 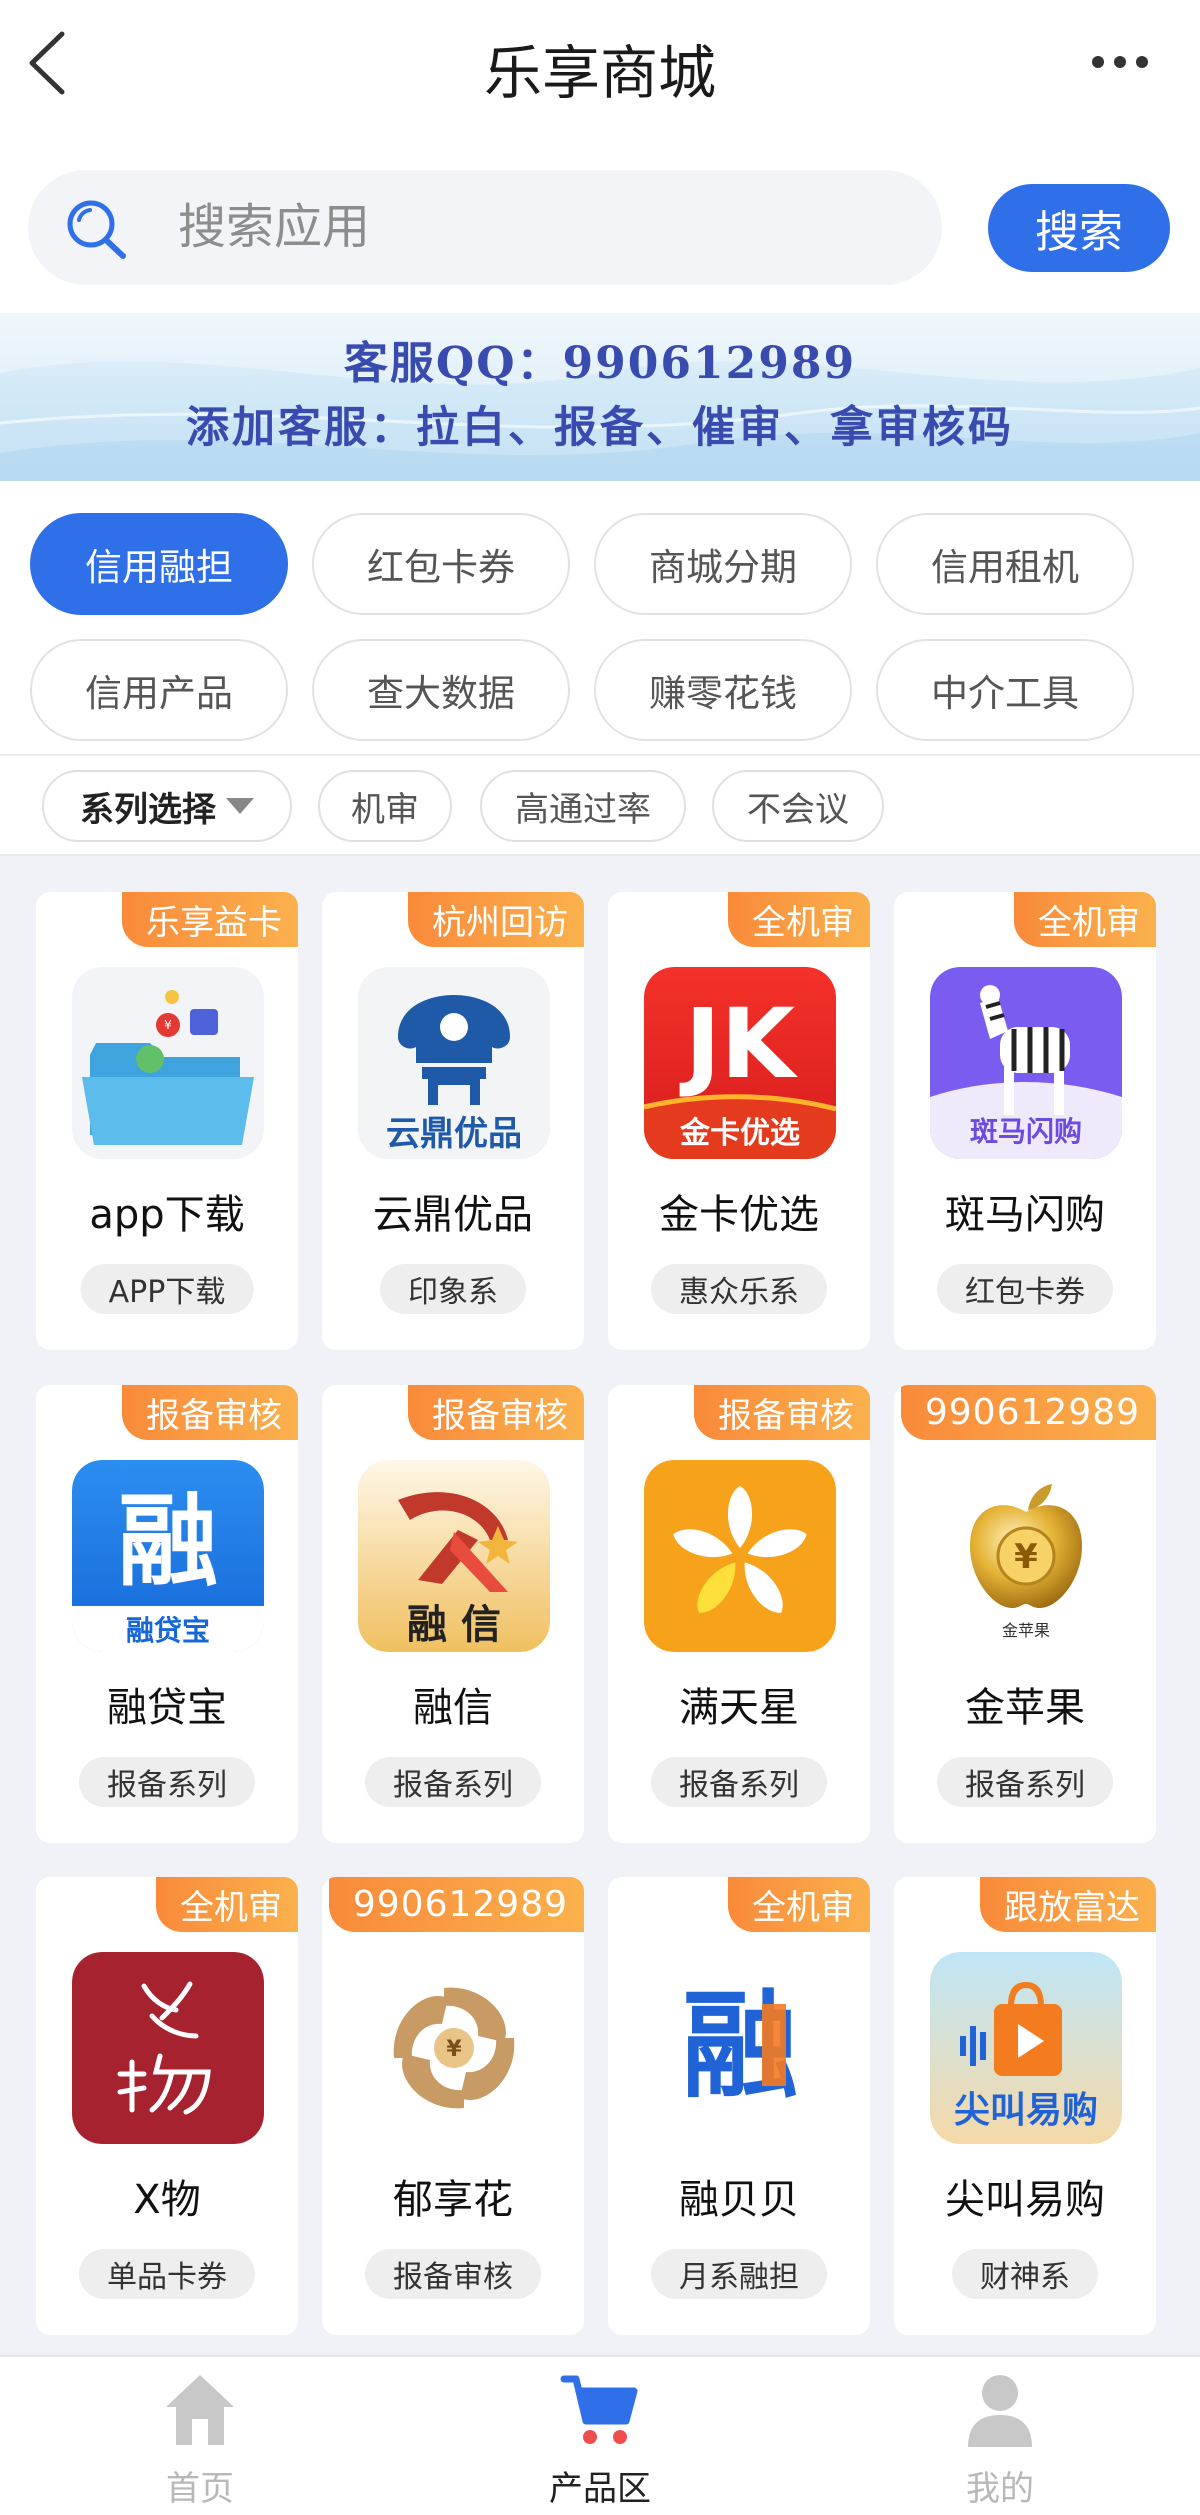 I want to click on product-name: 金苹果, so click(x=1025, y=1708).